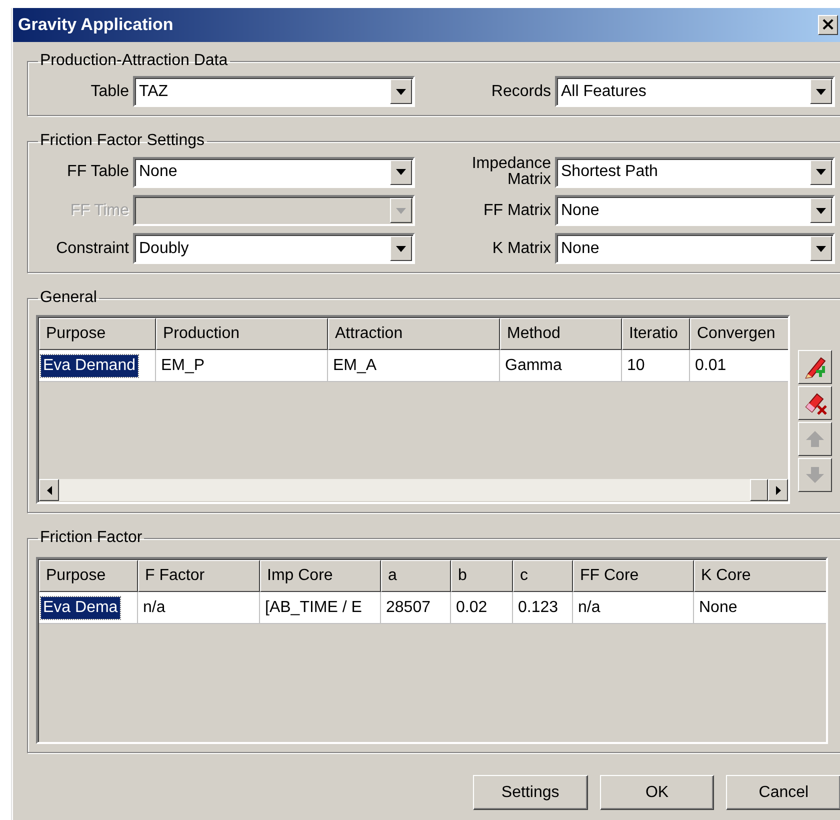  Describe the element at coordinates (543, 576) in the screenshot. I see `column-header: c` at that location.